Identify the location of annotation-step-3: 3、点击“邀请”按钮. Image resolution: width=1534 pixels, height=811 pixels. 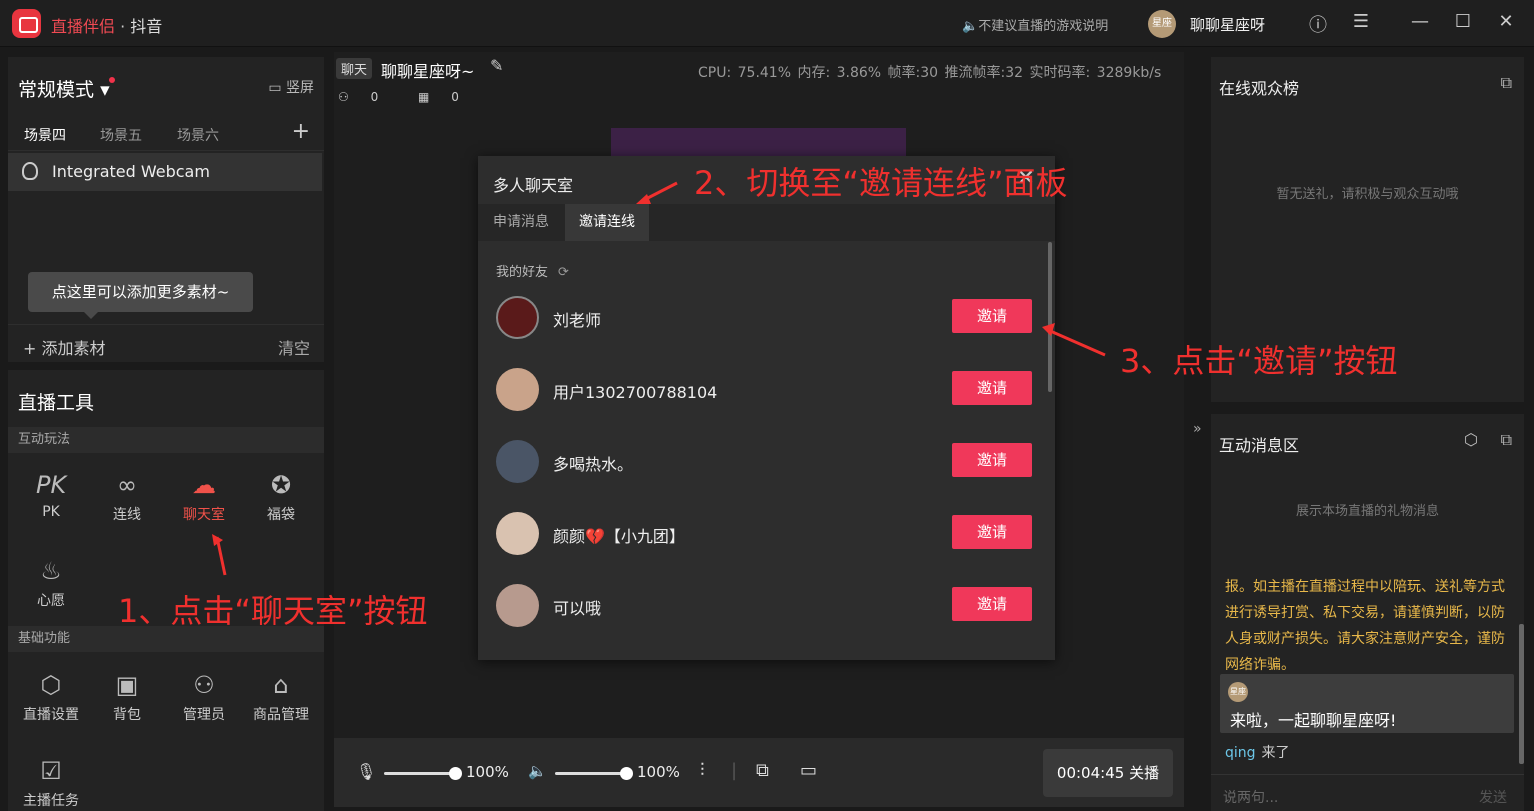
(1259, 361).